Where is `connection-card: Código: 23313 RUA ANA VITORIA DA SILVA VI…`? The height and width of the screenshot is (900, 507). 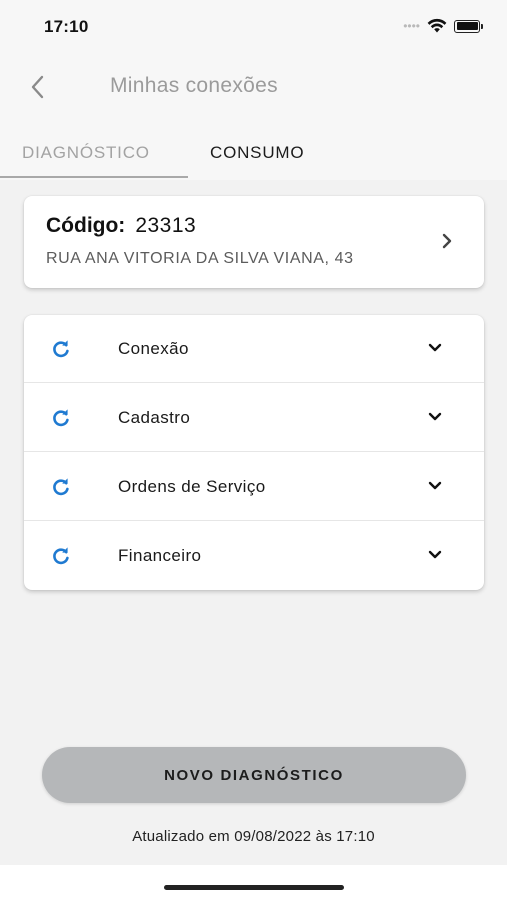
connection-card: Código: 23313 RUA ANA VITORIA DA SILVA VI… is located at coordinates (254, 242).